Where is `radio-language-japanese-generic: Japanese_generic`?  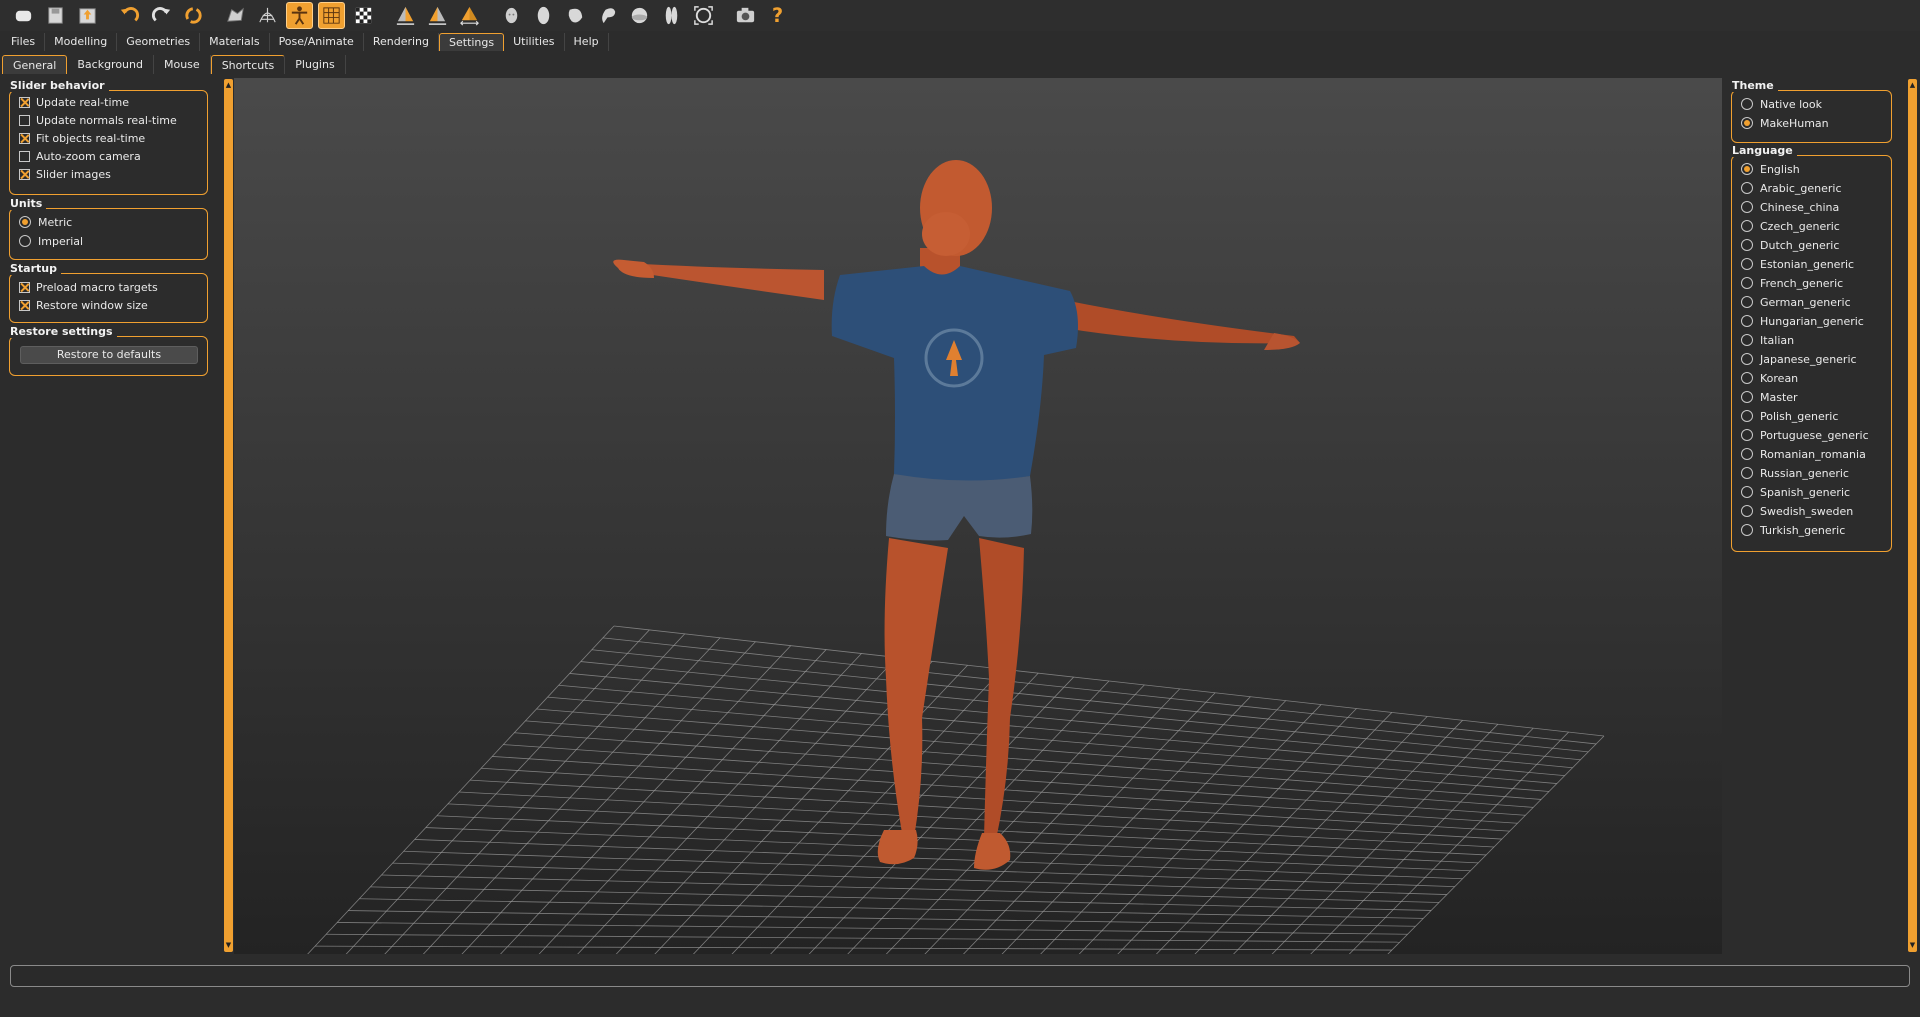 radio-language-japanese-generic: Japanese_generic is located at coordinates (1799, 359).